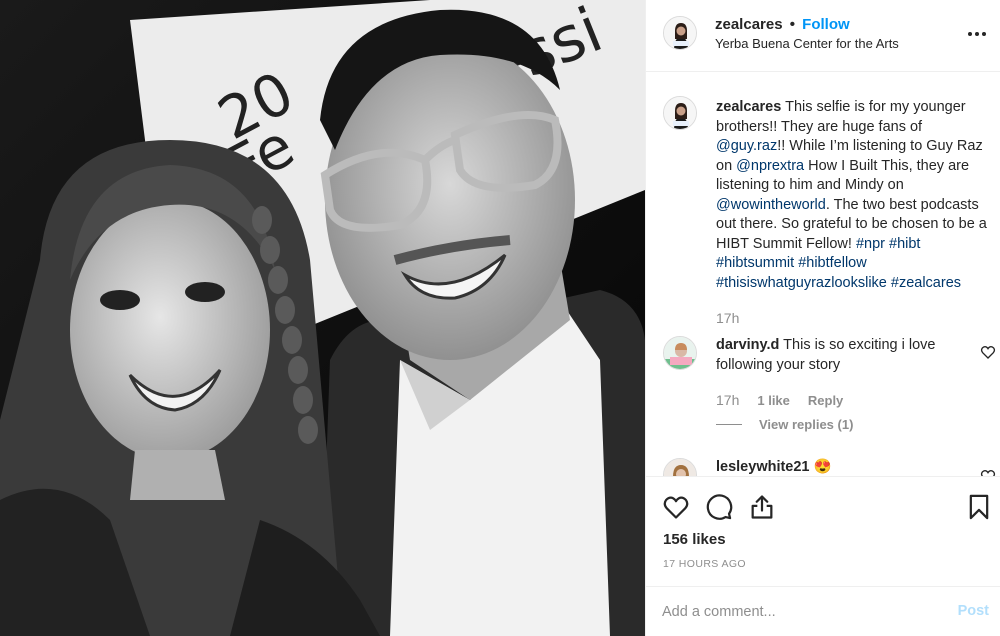 The height and width of the screenshot is (636, 1000). What do you see at coordinates (749, 24) in the screenshot?
I see `header-username: zealcares` at bounding box center [749, 24].